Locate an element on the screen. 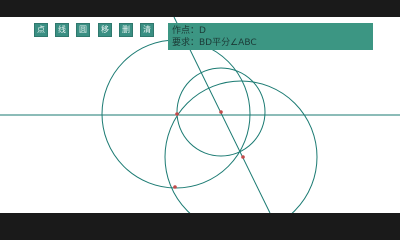 This screenshot has width=400, height=240. top-letterbox is located at coordinates (200, 8).